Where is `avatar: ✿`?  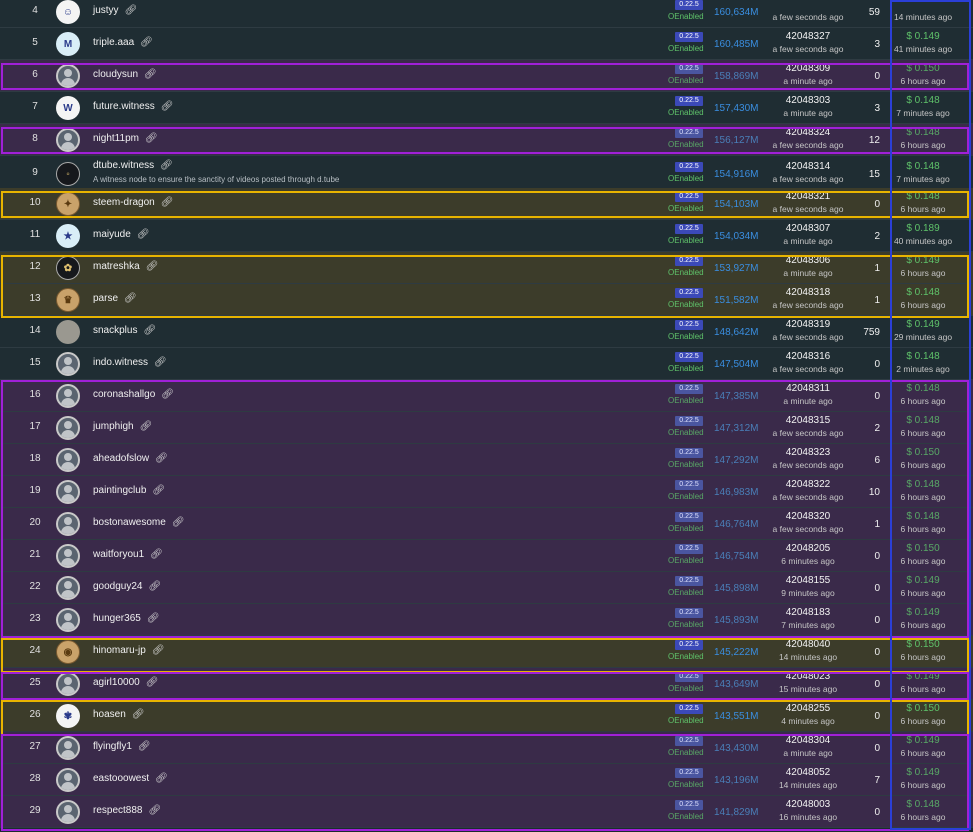 avatar: ✿ is located at coordinates (68, 268).